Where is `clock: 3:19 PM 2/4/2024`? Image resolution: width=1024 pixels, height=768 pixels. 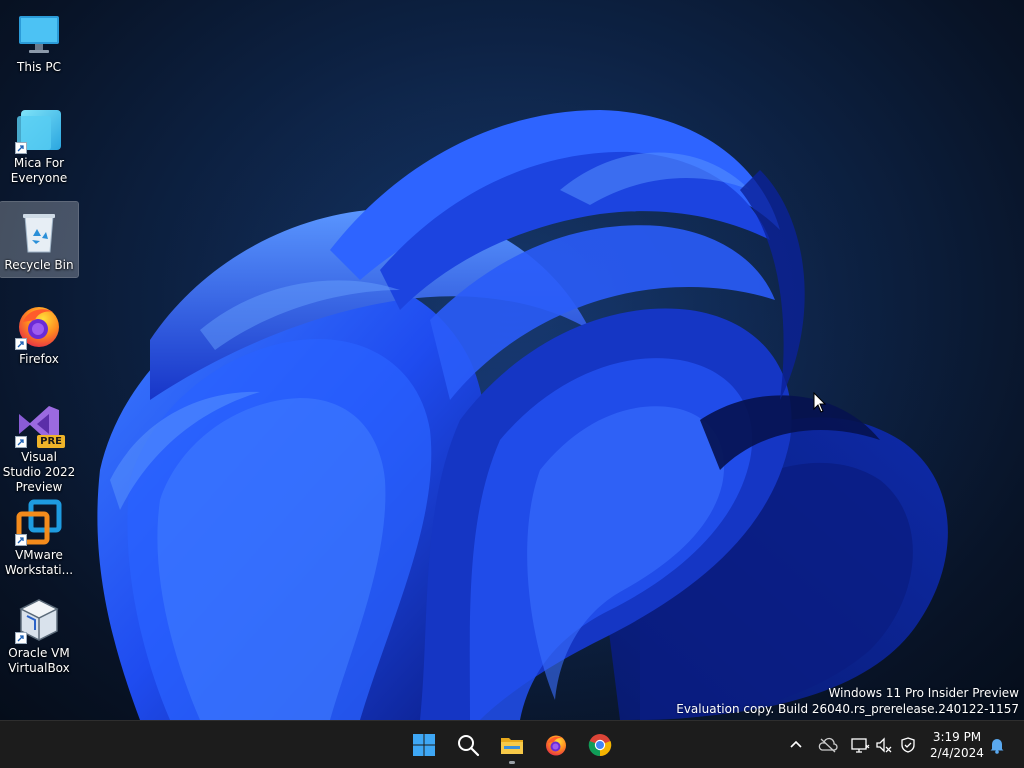
clock: 3:19 PM 2/4/2024 is located at coordinates (957, 745).